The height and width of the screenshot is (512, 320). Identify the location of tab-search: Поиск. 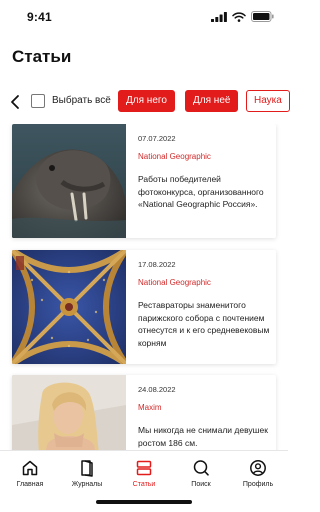
(201, 473).